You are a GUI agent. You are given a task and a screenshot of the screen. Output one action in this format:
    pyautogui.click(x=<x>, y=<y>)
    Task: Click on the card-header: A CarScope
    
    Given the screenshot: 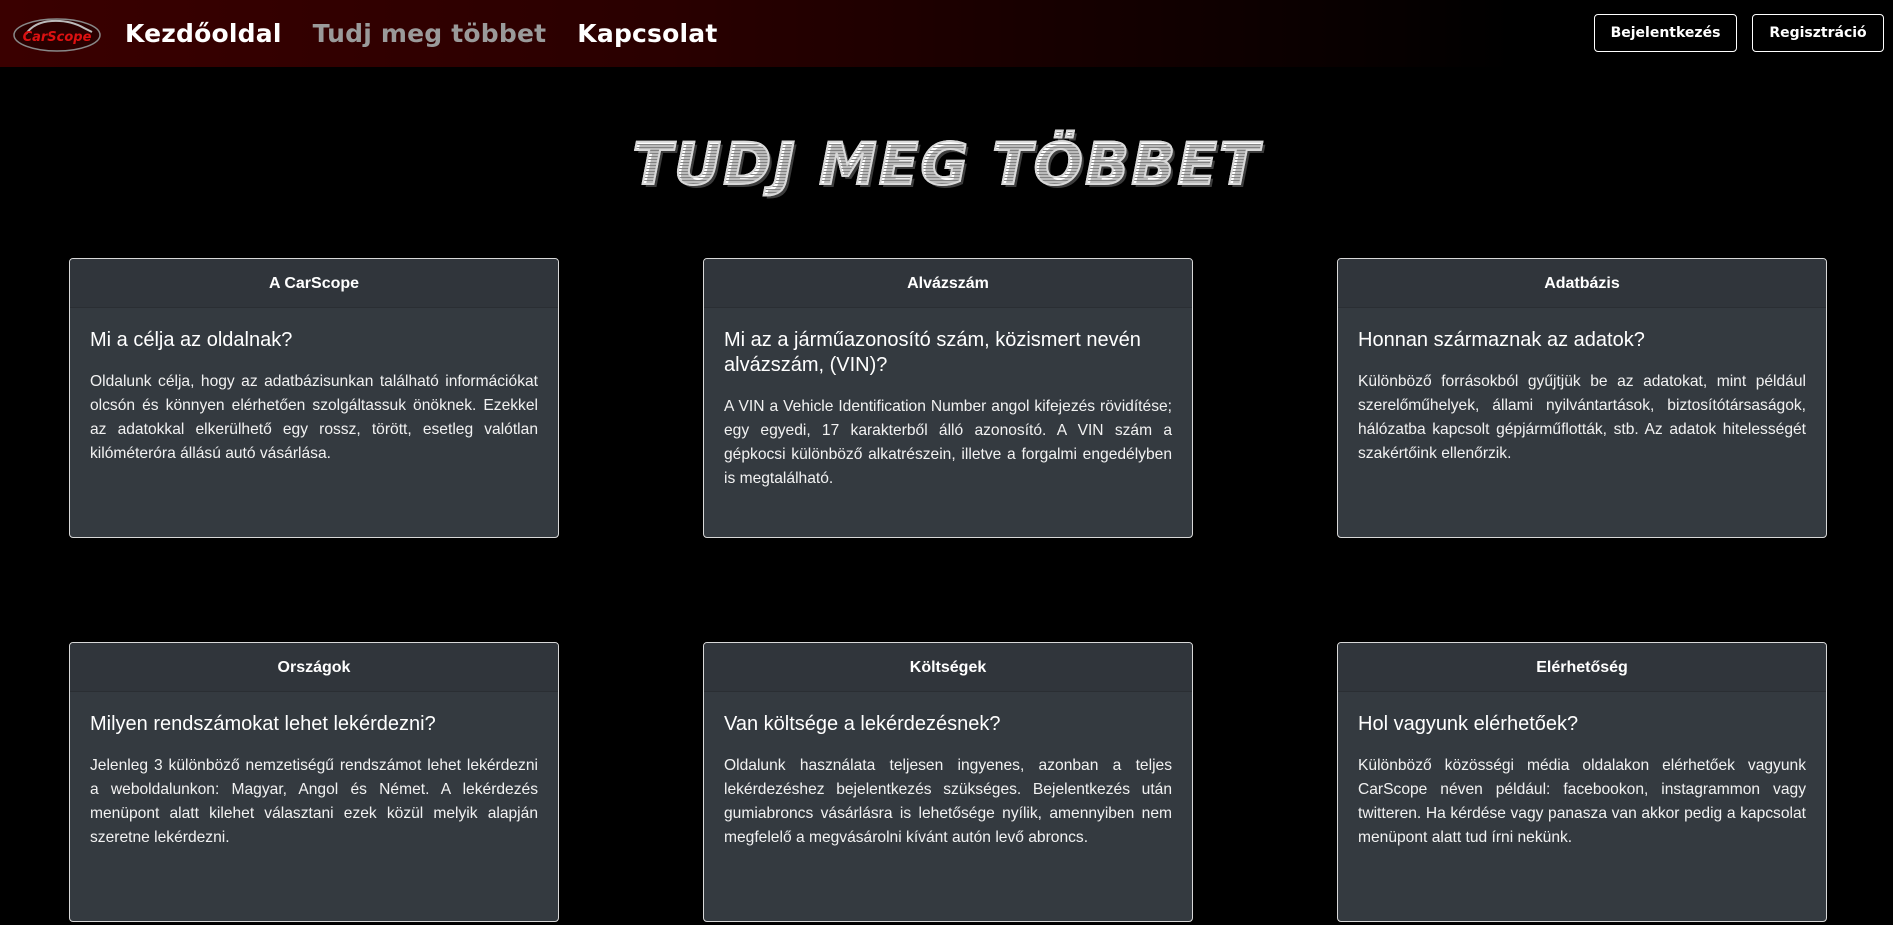 What is the action you would take?
    pyautogui.click(x=314, y=283)
    